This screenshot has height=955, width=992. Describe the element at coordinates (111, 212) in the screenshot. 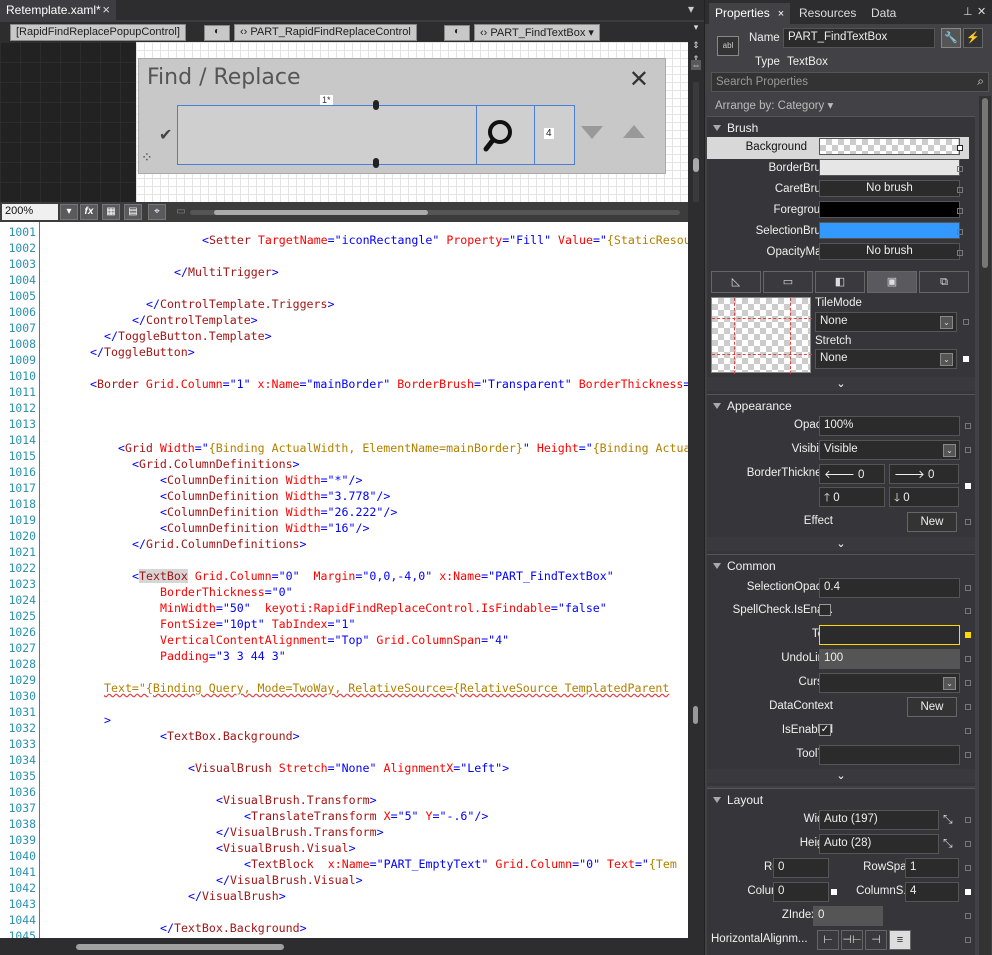

I see `grid-toggle-icon: ▦` at that location.